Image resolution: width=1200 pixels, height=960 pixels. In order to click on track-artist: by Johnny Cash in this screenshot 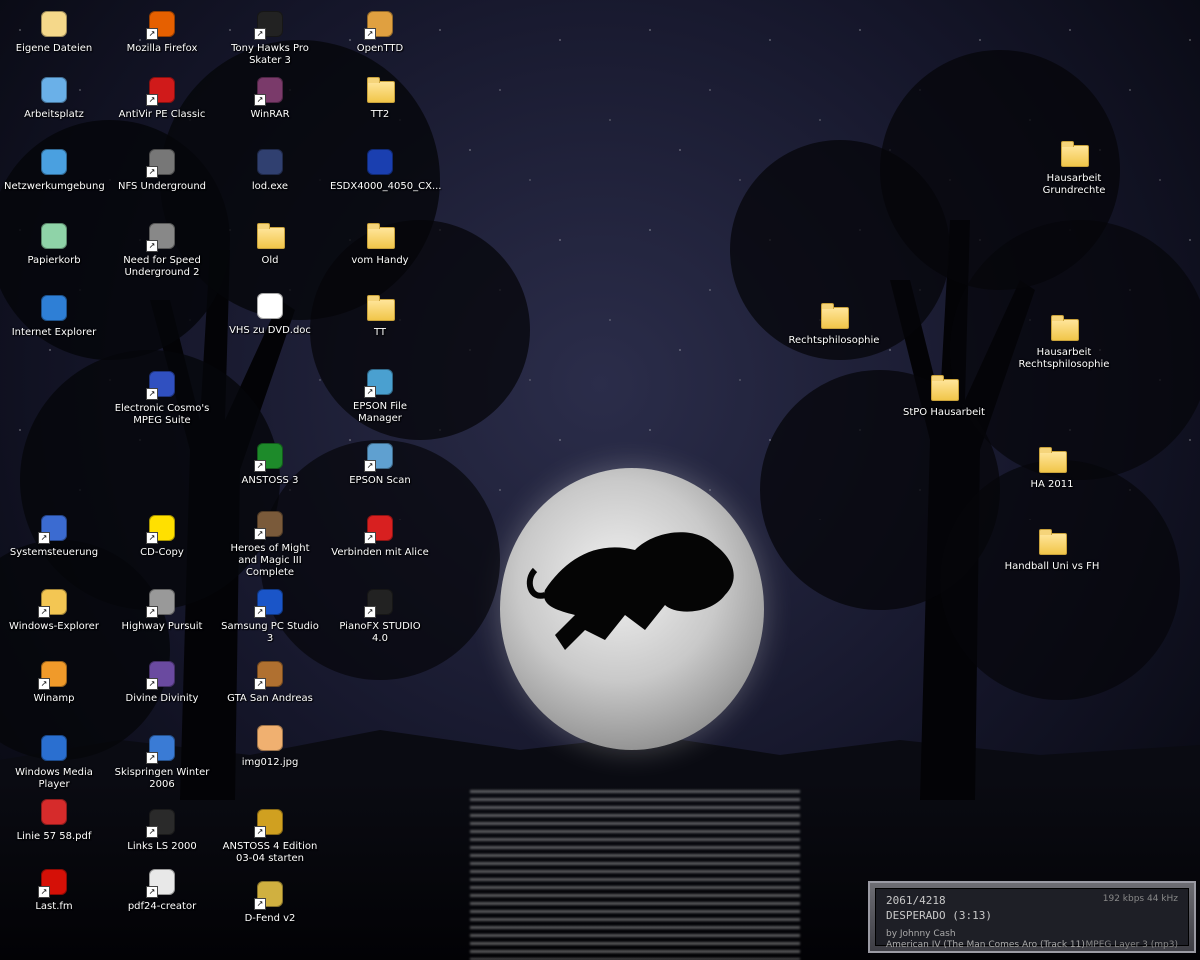, I will do `click(921, 934)`.